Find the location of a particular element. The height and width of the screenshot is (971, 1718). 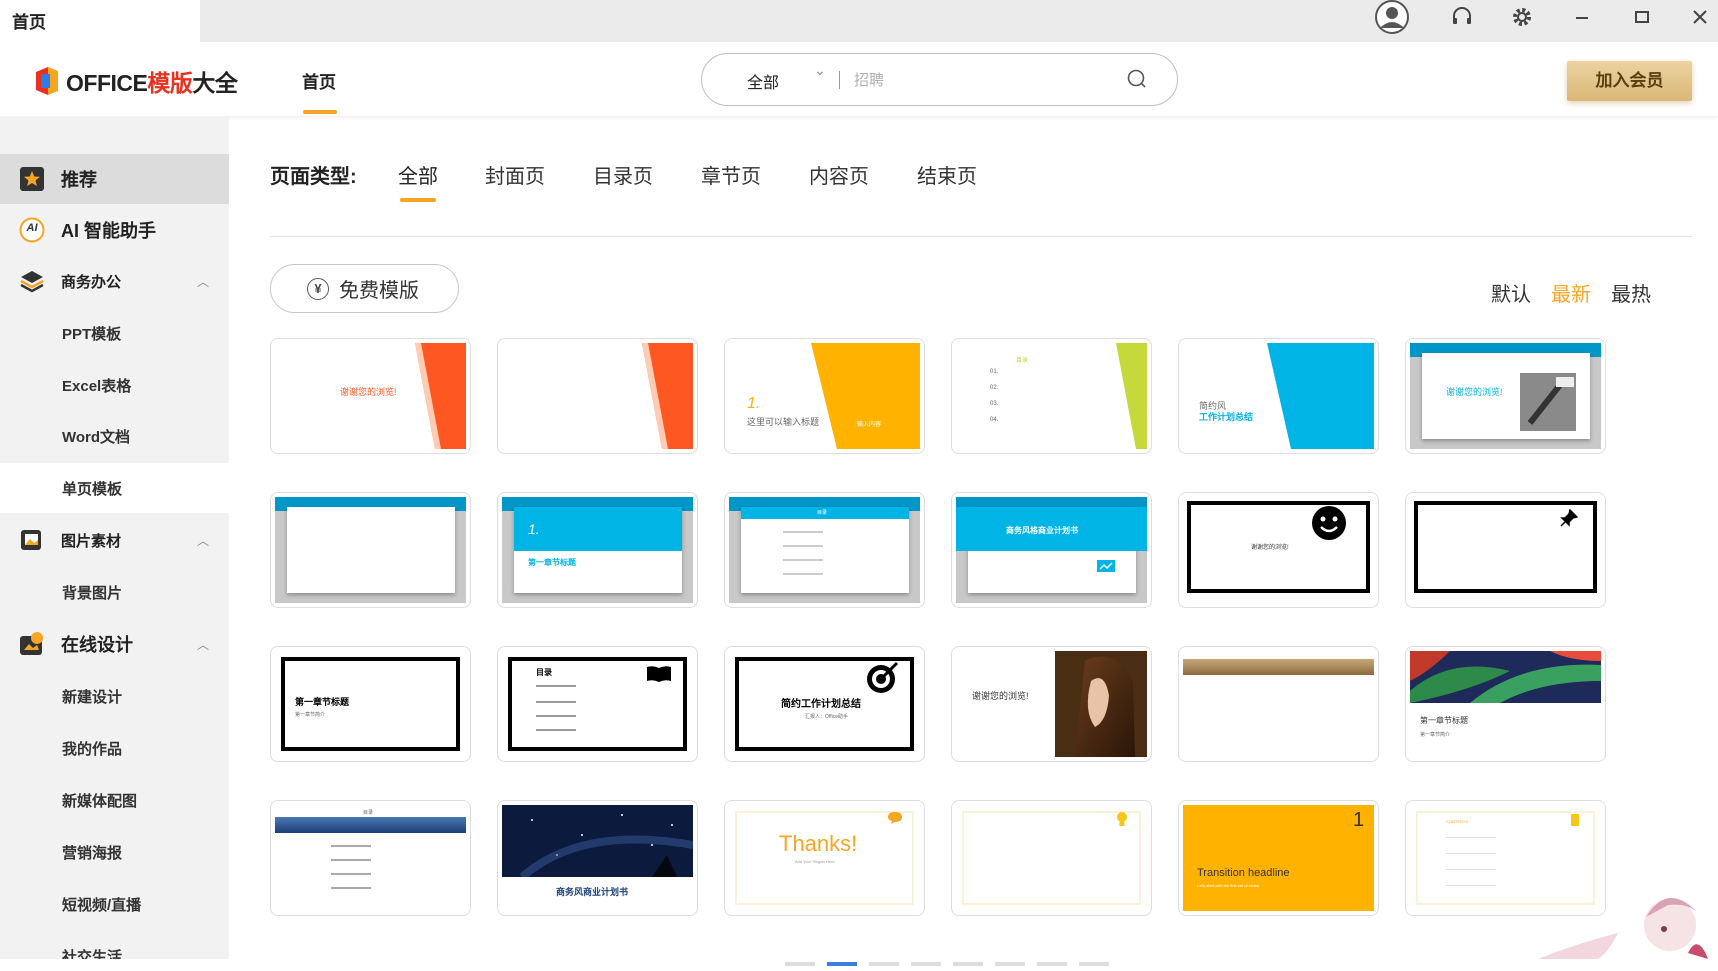

image-gallery-icon is located at coordinates (32, 540).